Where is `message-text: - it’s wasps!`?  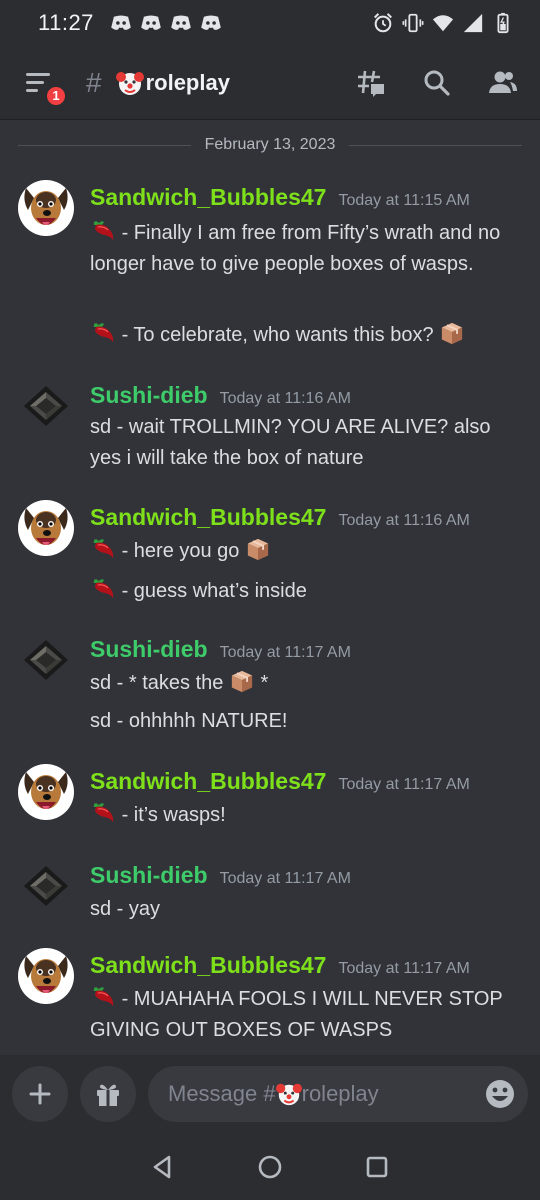
message-text: - it’s wasps! is located at coordinates (305, 815).